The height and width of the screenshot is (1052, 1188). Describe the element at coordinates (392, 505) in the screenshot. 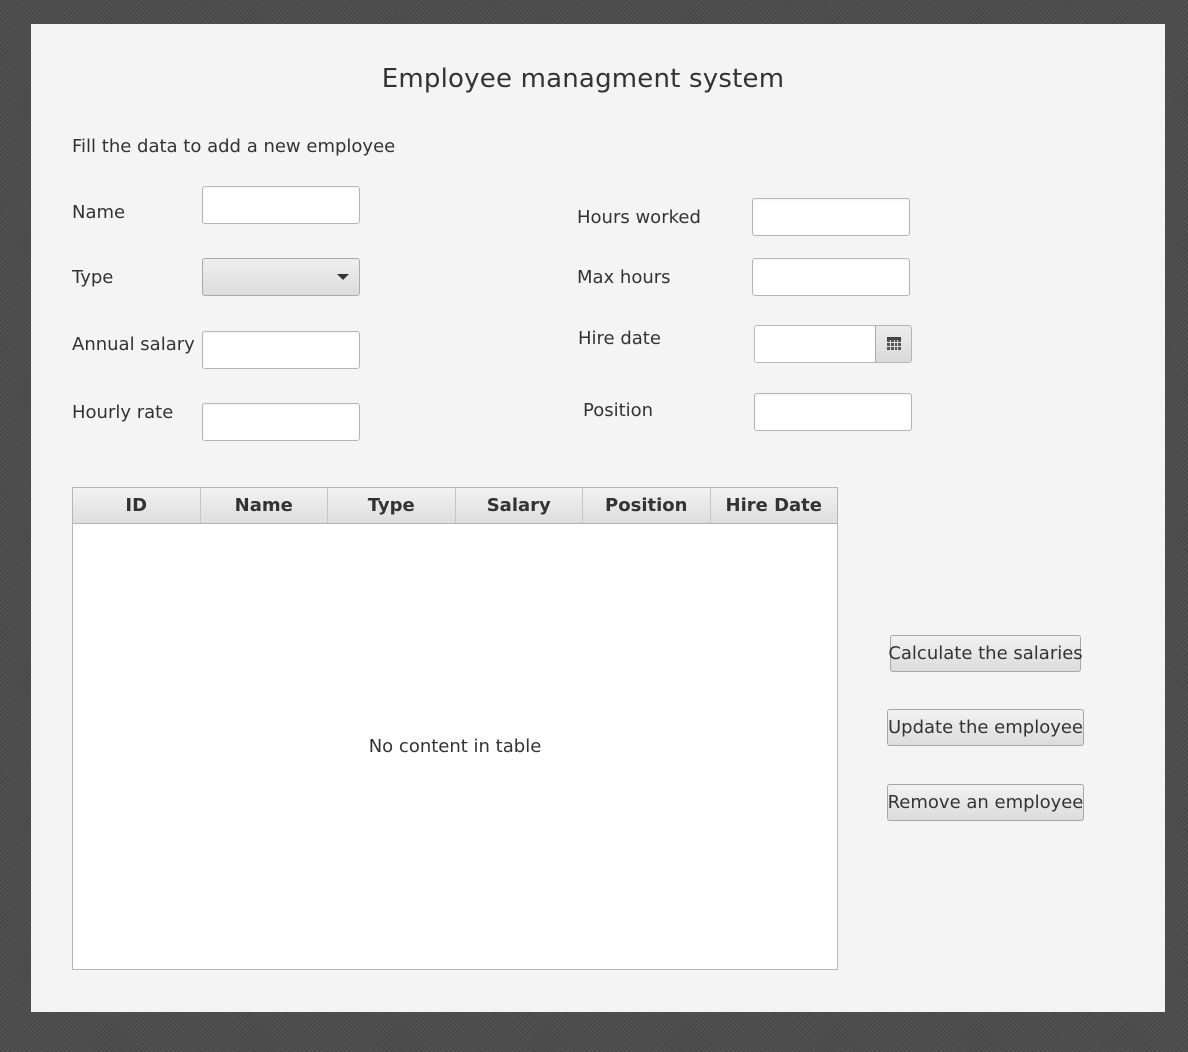

I see `column-header-type: Type` at that location.